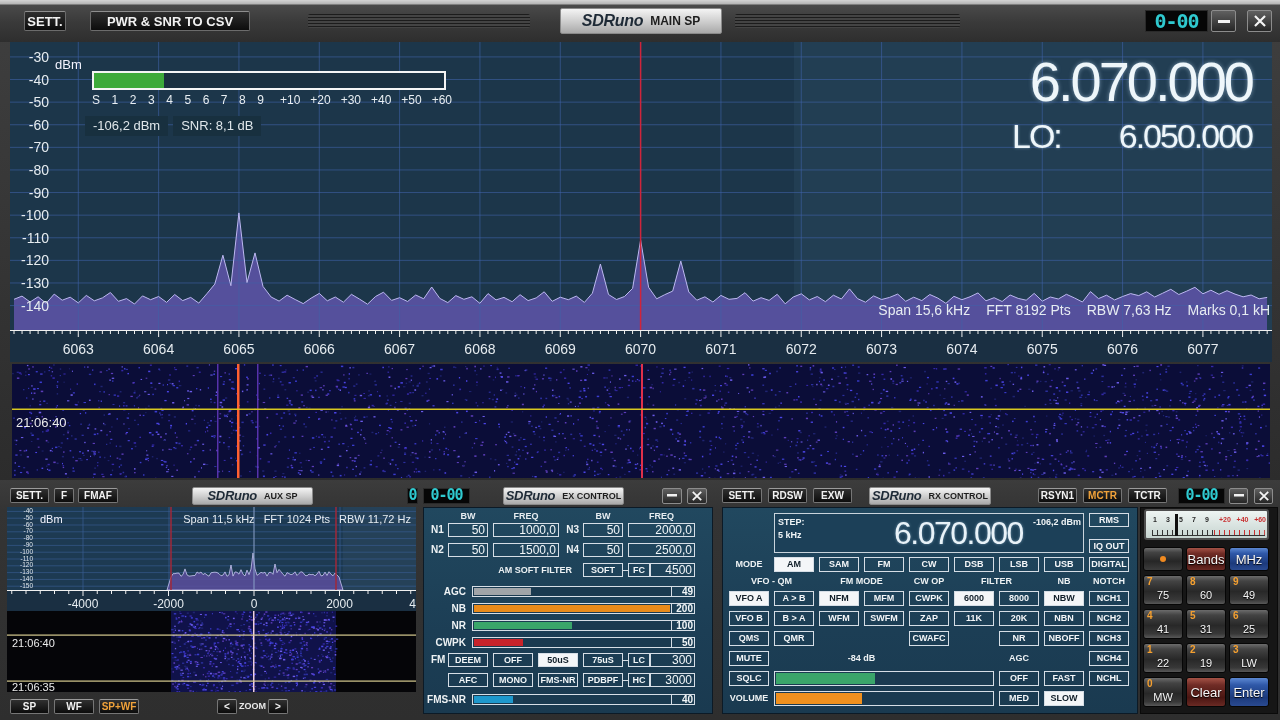 This screenshot has height=720, width=1280. Describe the element at coordinates (278, 706) in the screenshot. I see `zoom-in-button: >` at that location.